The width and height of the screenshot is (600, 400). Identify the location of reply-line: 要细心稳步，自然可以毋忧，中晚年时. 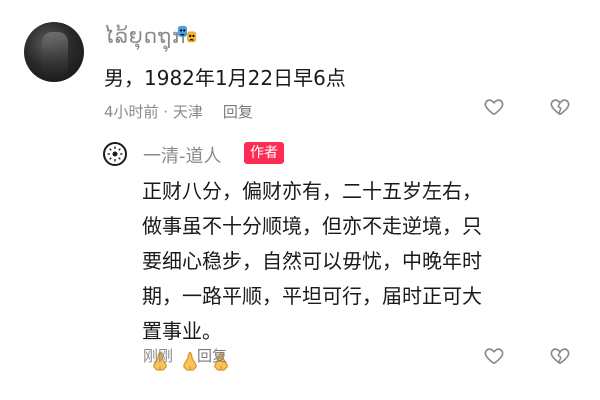
(312, 261).